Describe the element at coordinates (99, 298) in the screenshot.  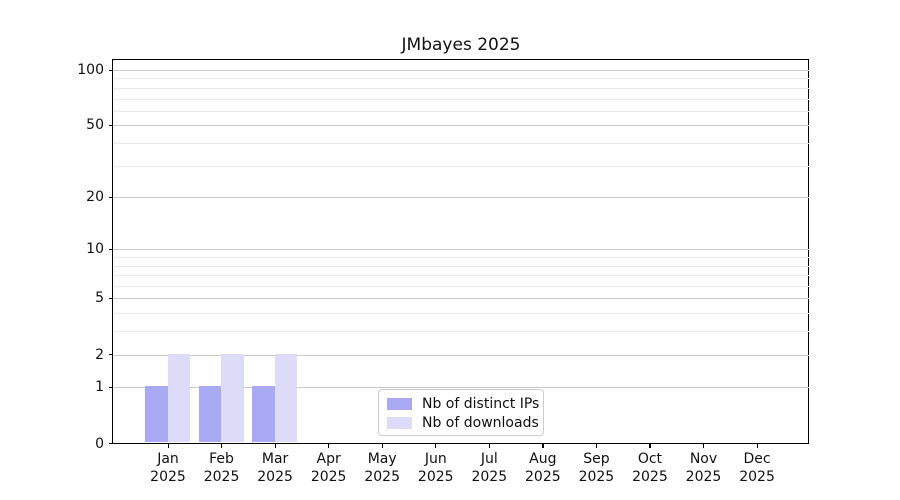
I see `y-tick-label: 5` at that location.